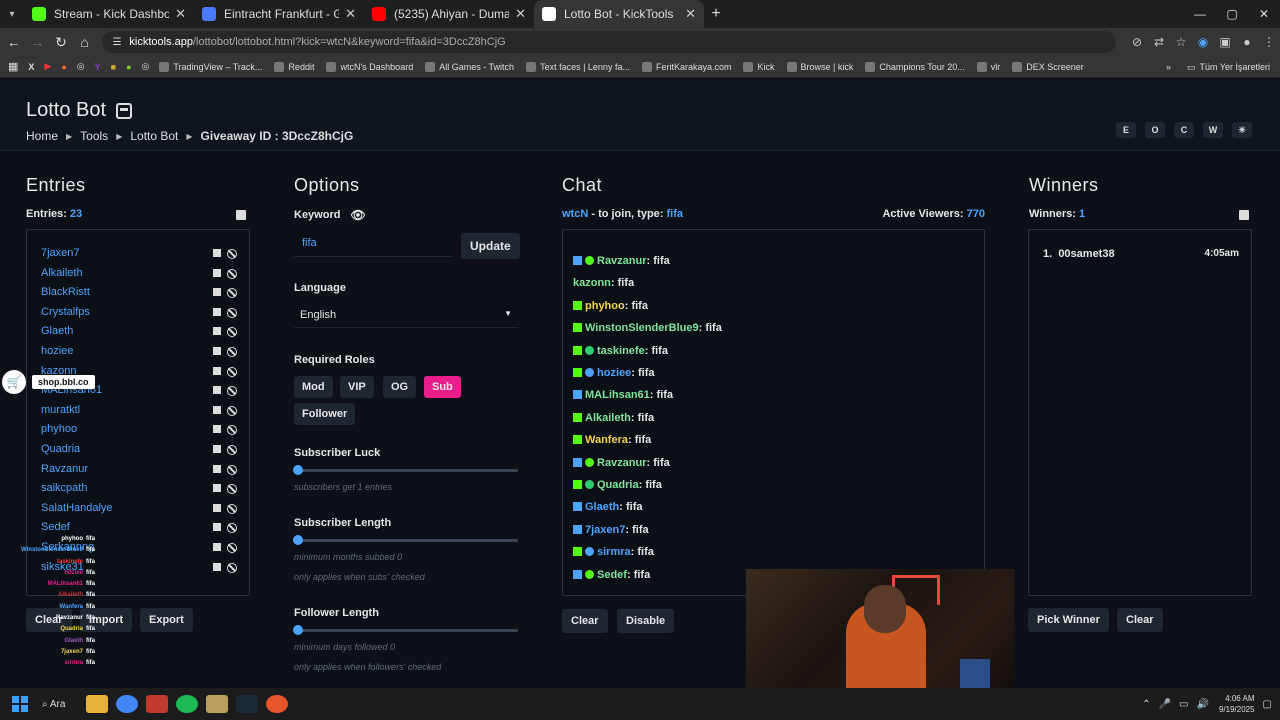 The height and width of the screenshot is (720, 1280). I want to click on file-explorer-icon, so click(97, 704).